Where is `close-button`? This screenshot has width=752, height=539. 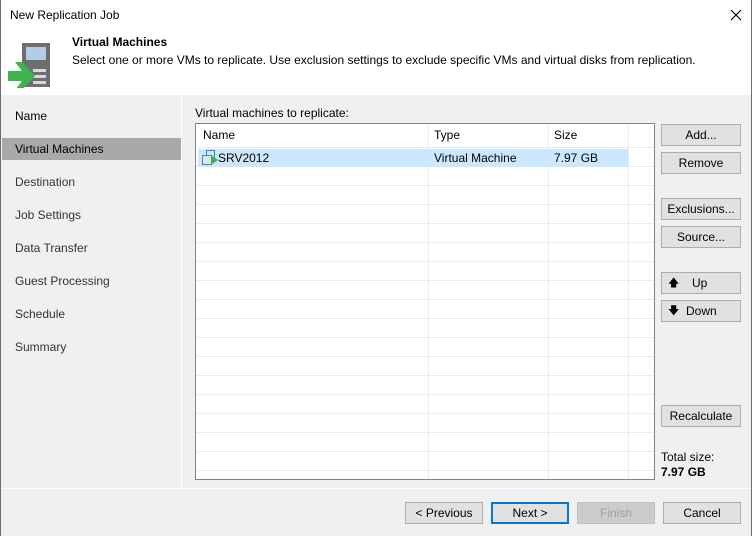
close-button is located at coordinates (736, 15).